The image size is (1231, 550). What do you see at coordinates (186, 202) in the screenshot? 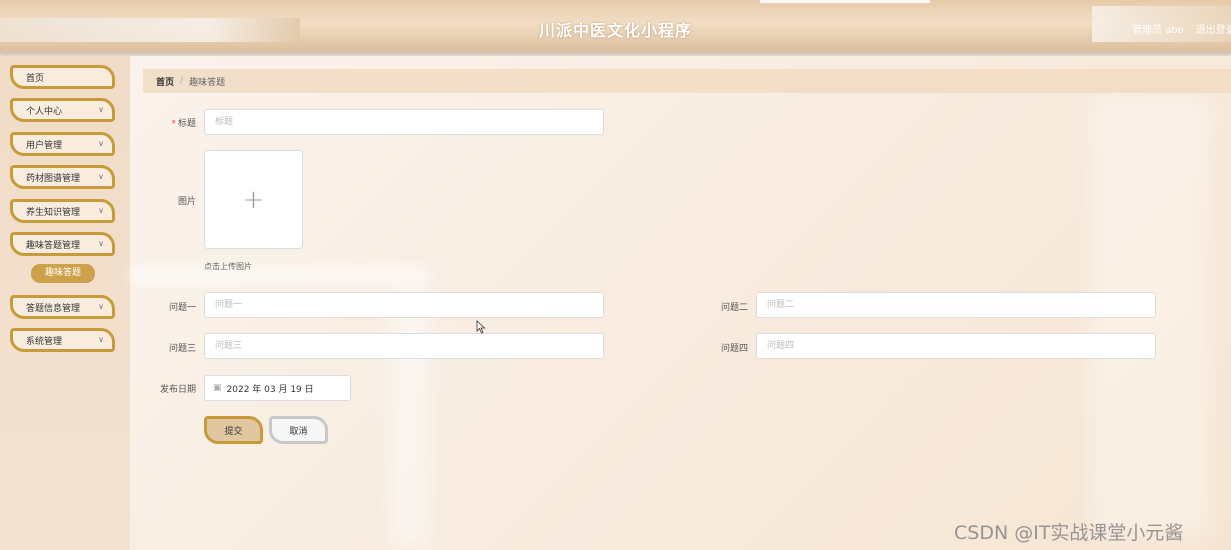
I see `image-label: 图片` at bounding box center [186, 202].